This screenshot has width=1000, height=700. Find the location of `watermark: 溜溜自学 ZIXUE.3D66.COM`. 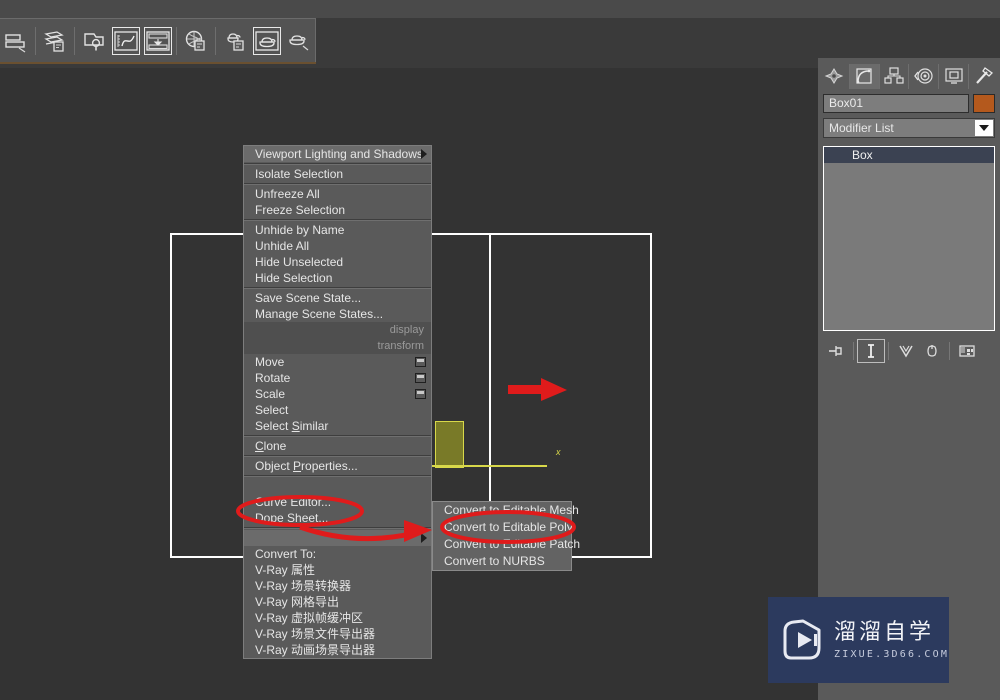

watermark: 溜溜自学 ZIXUE.3D66.COM is located at coordinates (858, 640).